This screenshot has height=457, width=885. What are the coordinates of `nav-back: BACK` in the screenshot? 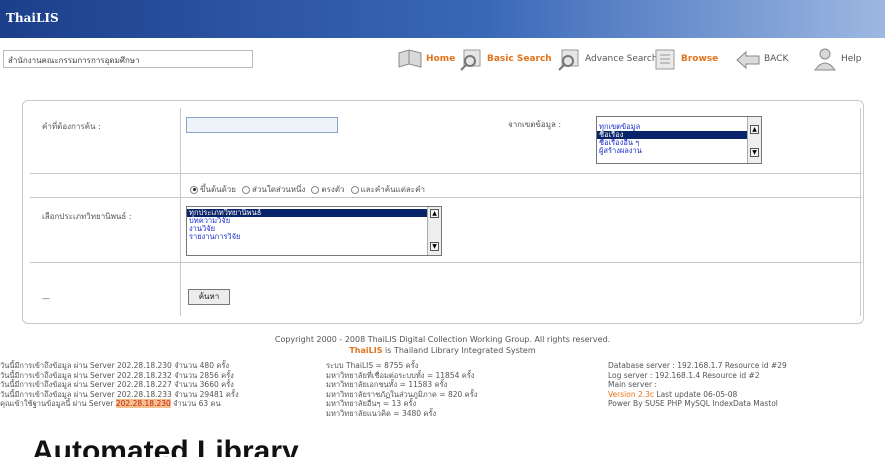 It's located at (761, 59).